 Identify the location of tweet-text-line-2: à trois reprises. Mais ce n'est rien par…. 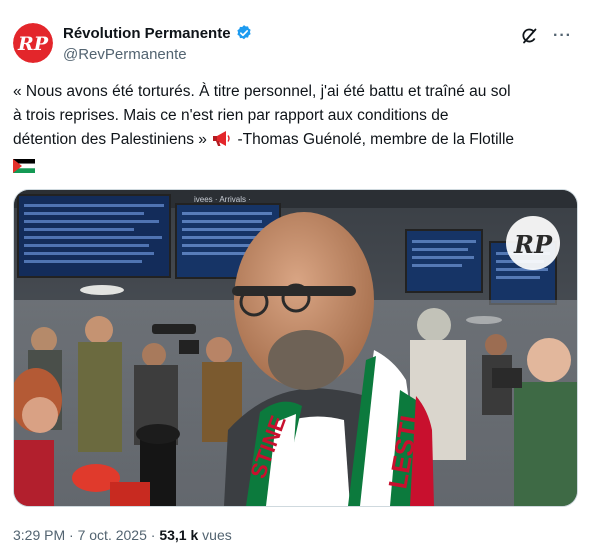
(231, 115).